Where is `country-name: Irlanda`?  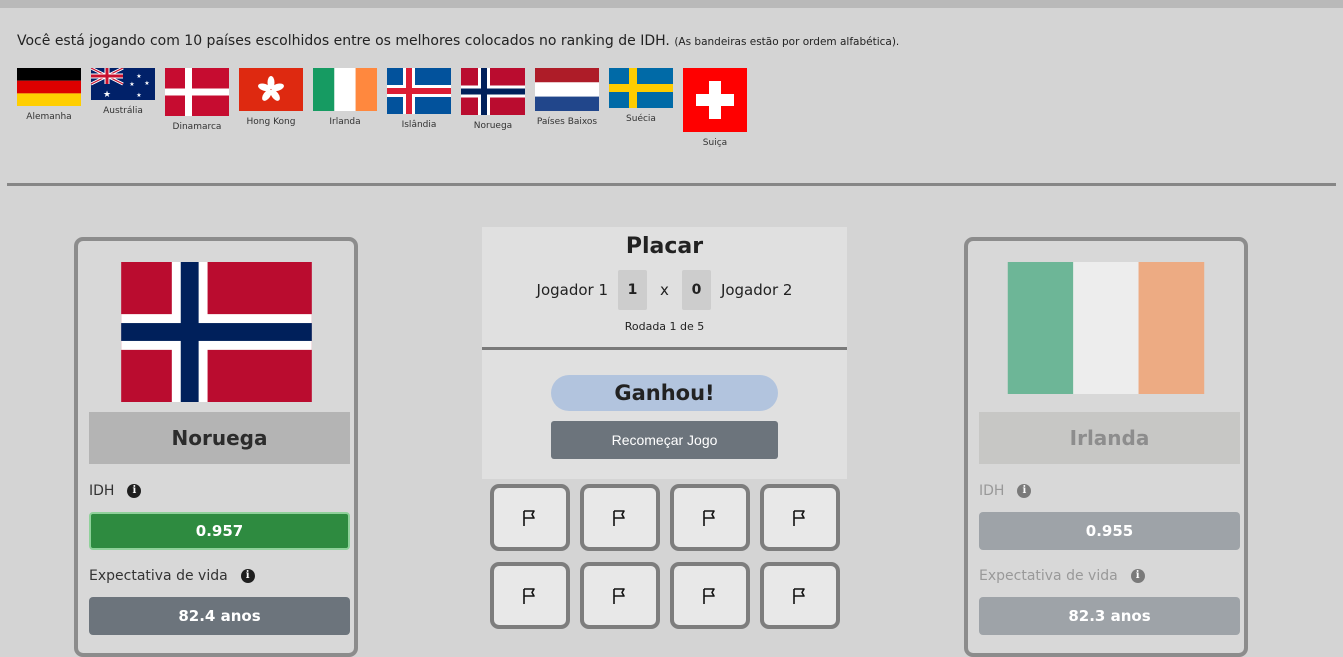 country-name: Irlanda is located at coordinates (1109, 438).